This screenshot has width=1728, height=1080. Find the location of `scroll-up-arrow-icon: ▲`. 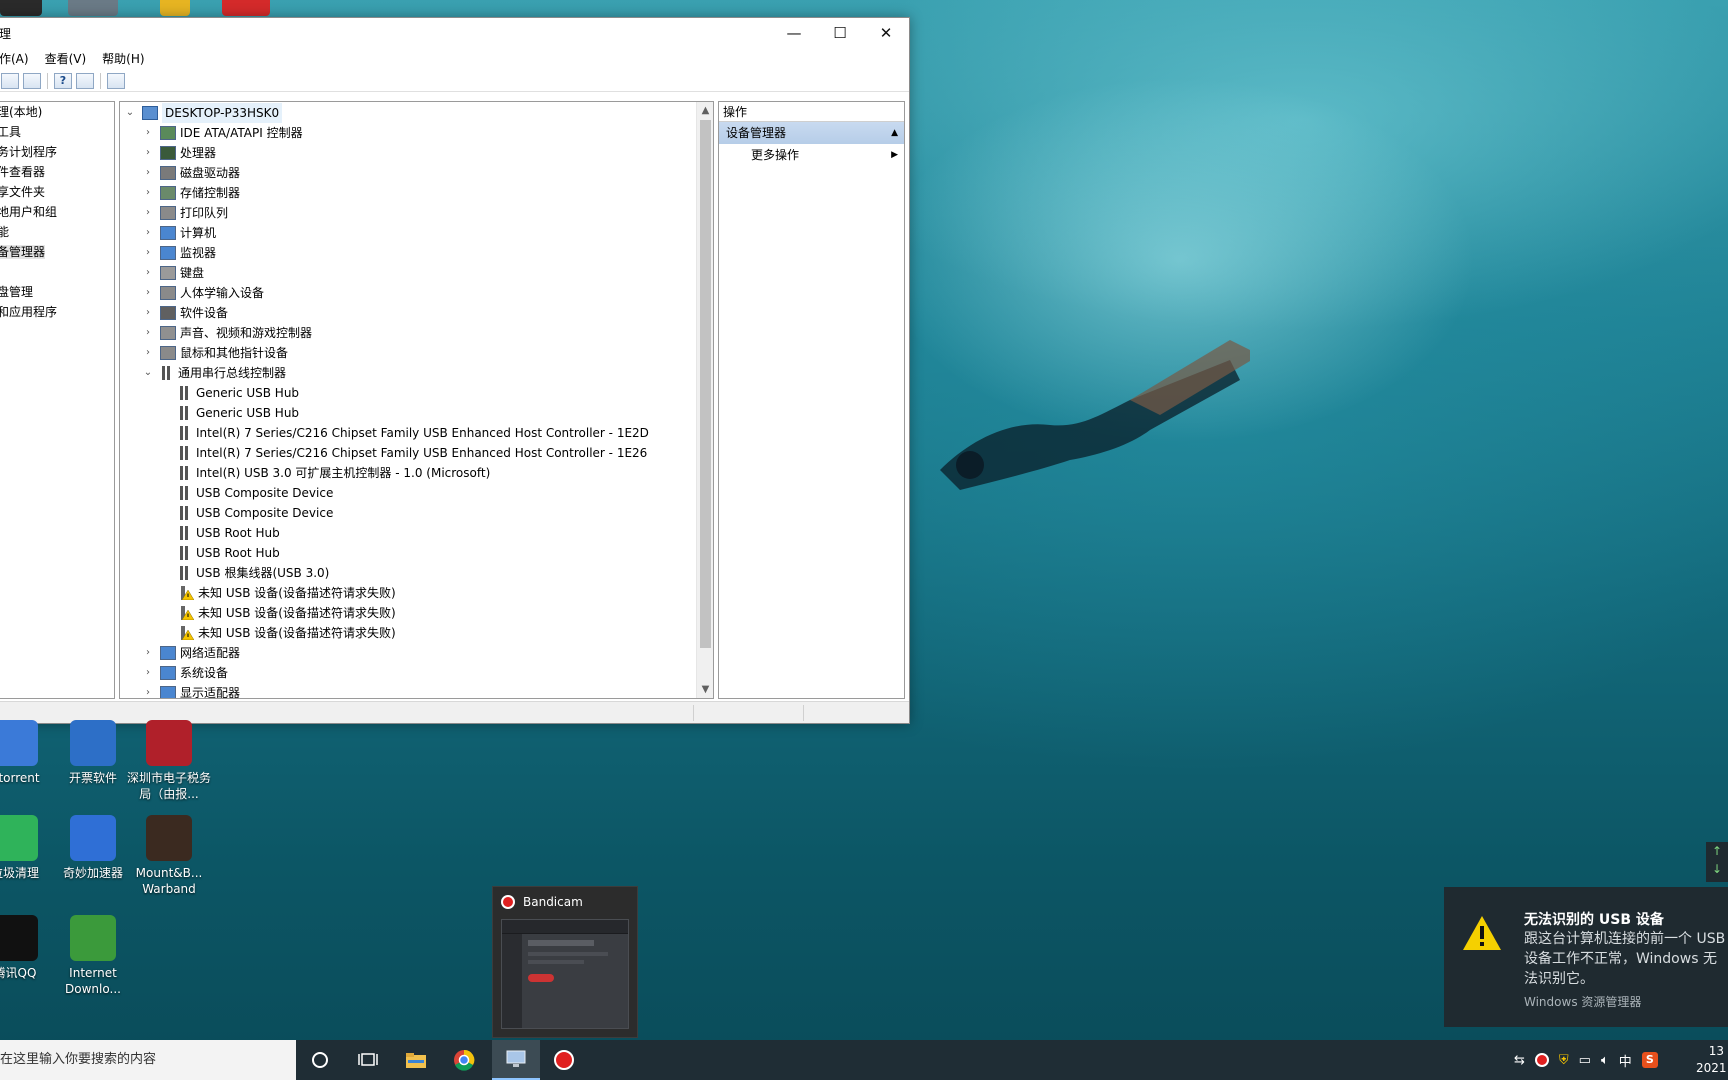

scroll-up-arrow-icon: ▲ is located at coordinates (705, 110).